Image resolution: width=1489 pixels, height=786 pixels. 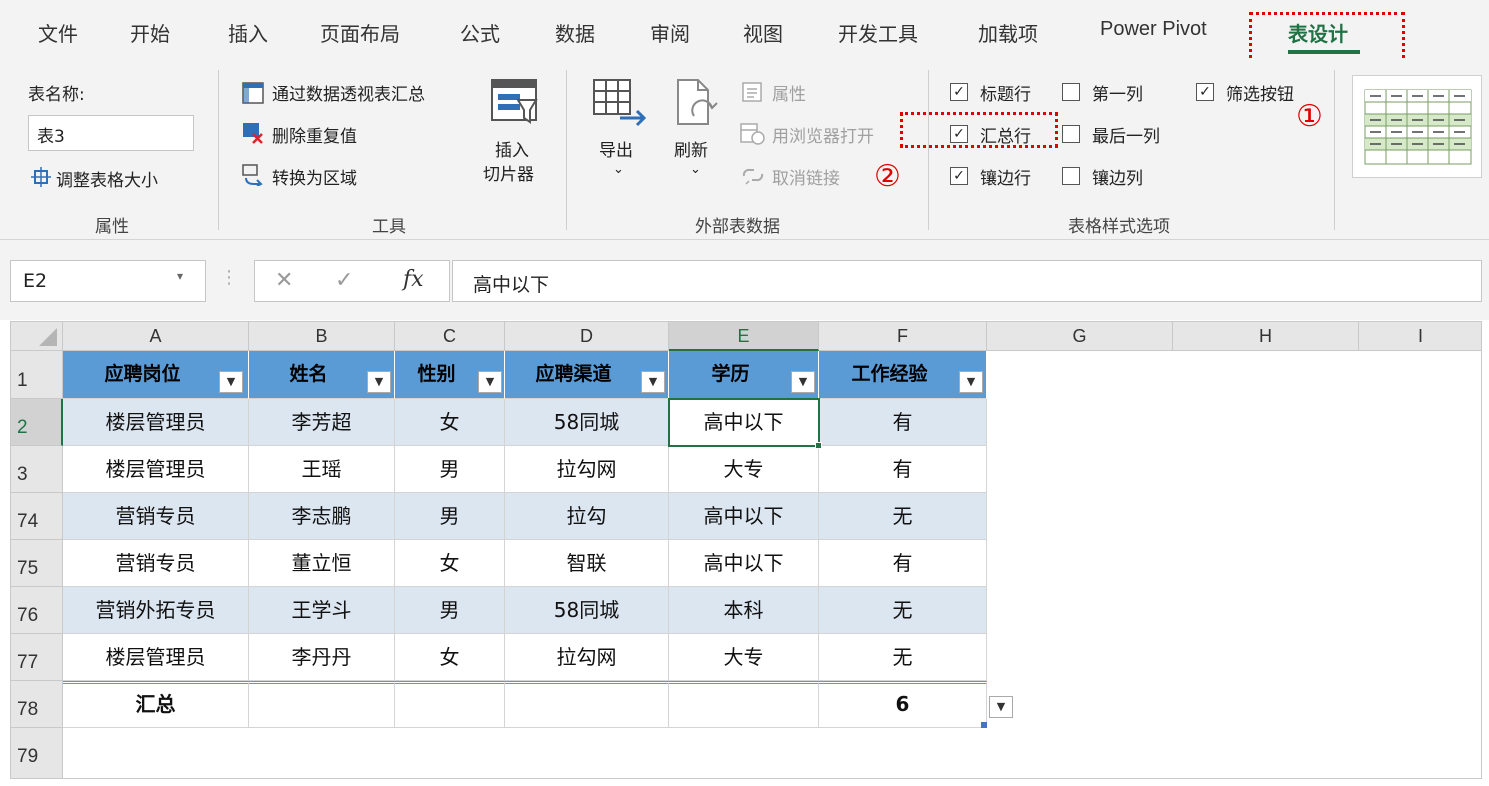 I want to click on table-cell: 王瑶, so click(x=322, y=469).